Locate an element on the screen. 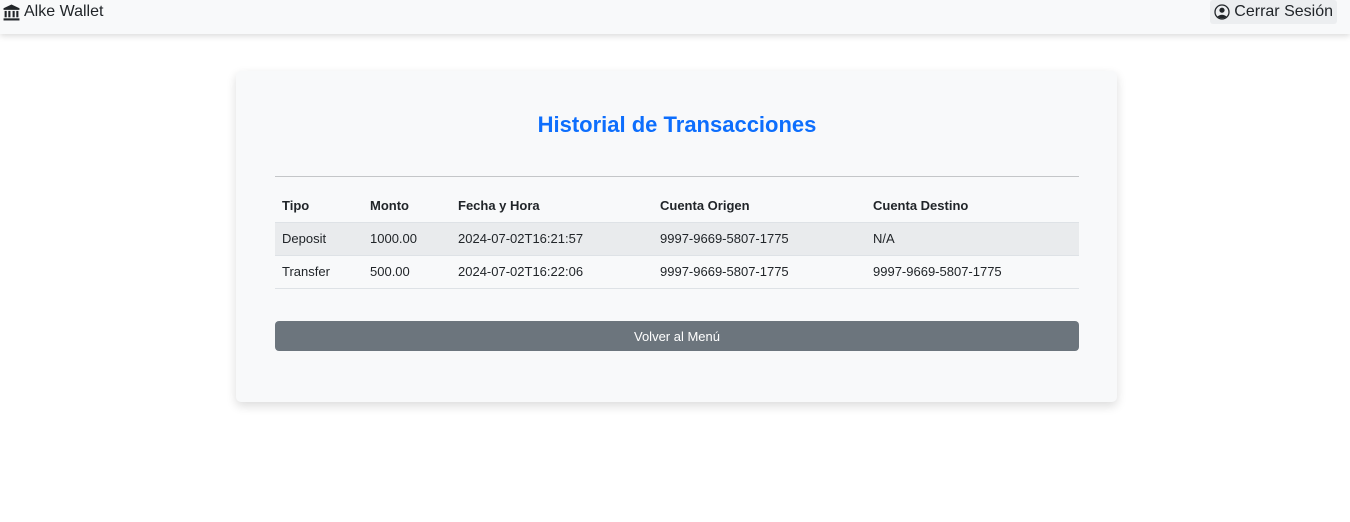 This screenshot has height=522, width=1350. cell-tipo: Deposit is located at coordinates (319, 239).